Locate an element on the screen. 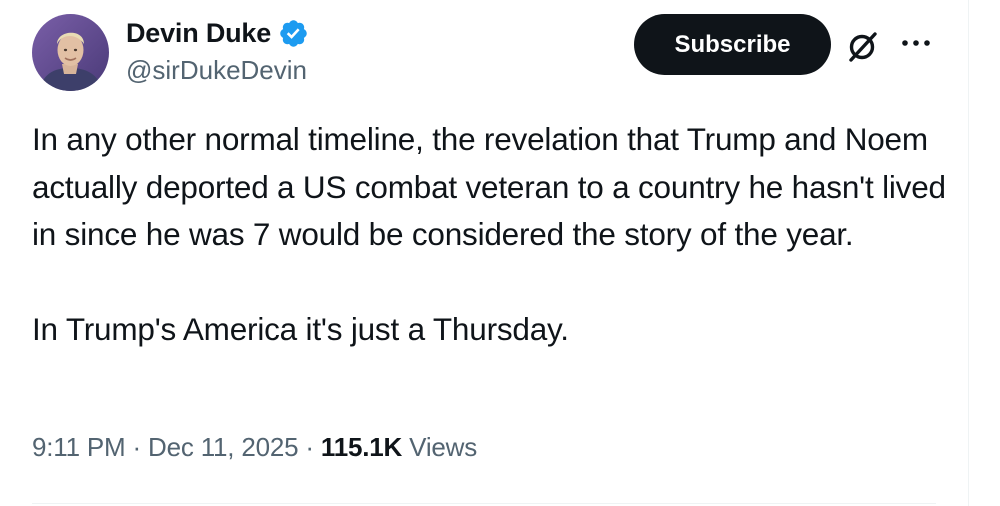 This screenshot has height=506, width=1000. divider is located at coordinates (484, 503).